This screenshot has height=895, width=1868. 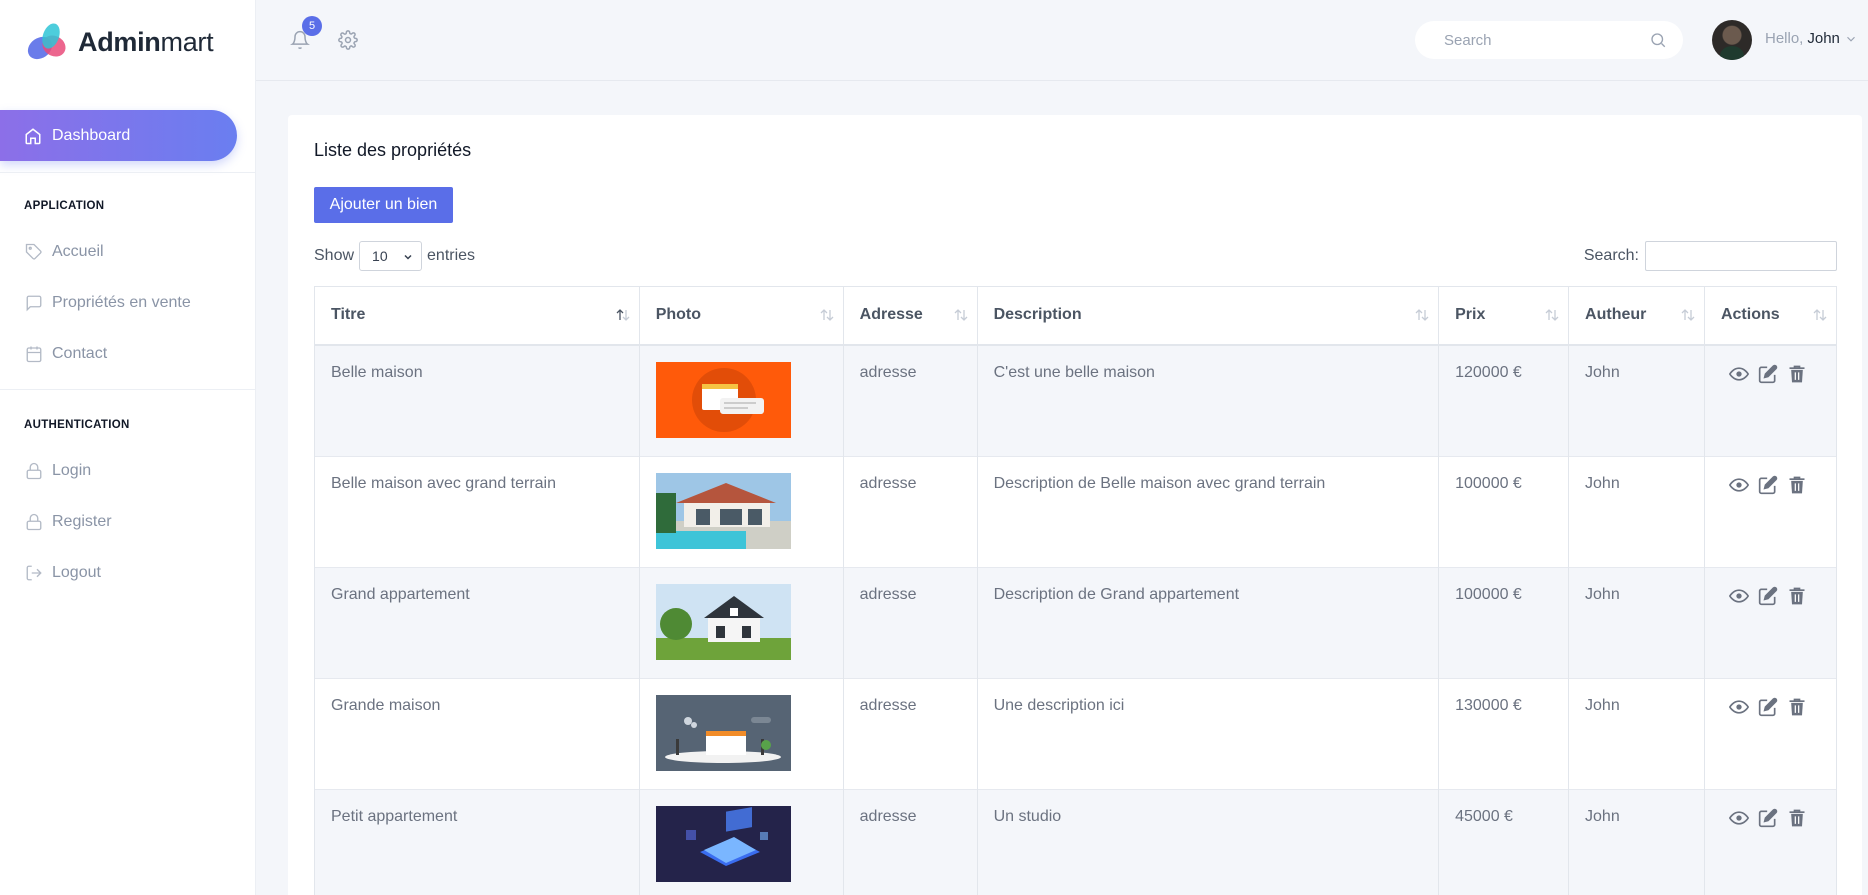 What do you see at coordinates (1488, 372) in the screenshot?
I see `property-price: 120000 €` at bounding box center [1488, 372].